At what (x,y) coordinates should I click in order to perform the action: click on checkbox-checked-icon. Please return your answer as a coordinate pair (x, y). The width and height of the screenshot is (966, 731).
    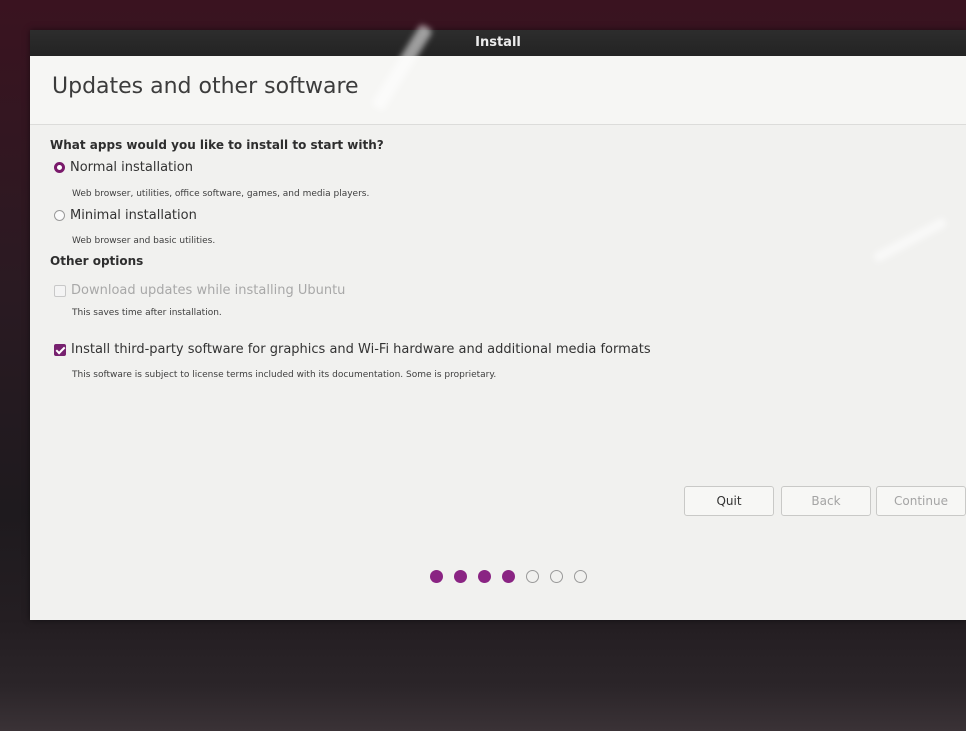
    Looking at the image, I should click on (60, 349).